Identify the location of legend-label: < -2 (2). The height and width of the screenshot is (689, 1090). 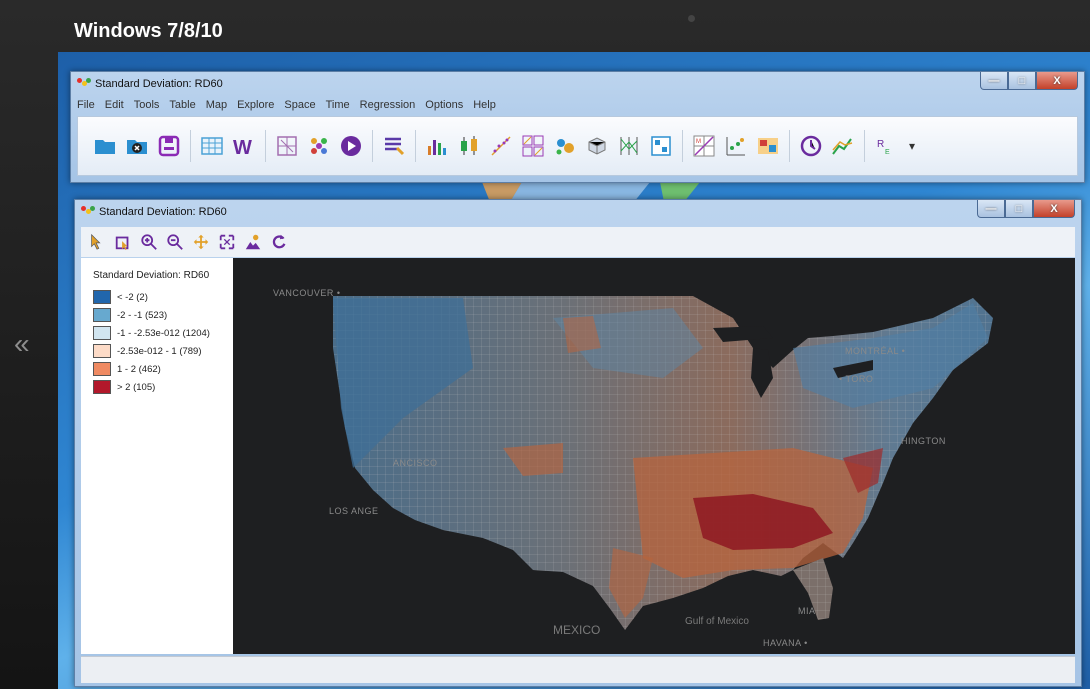
(132, 297).